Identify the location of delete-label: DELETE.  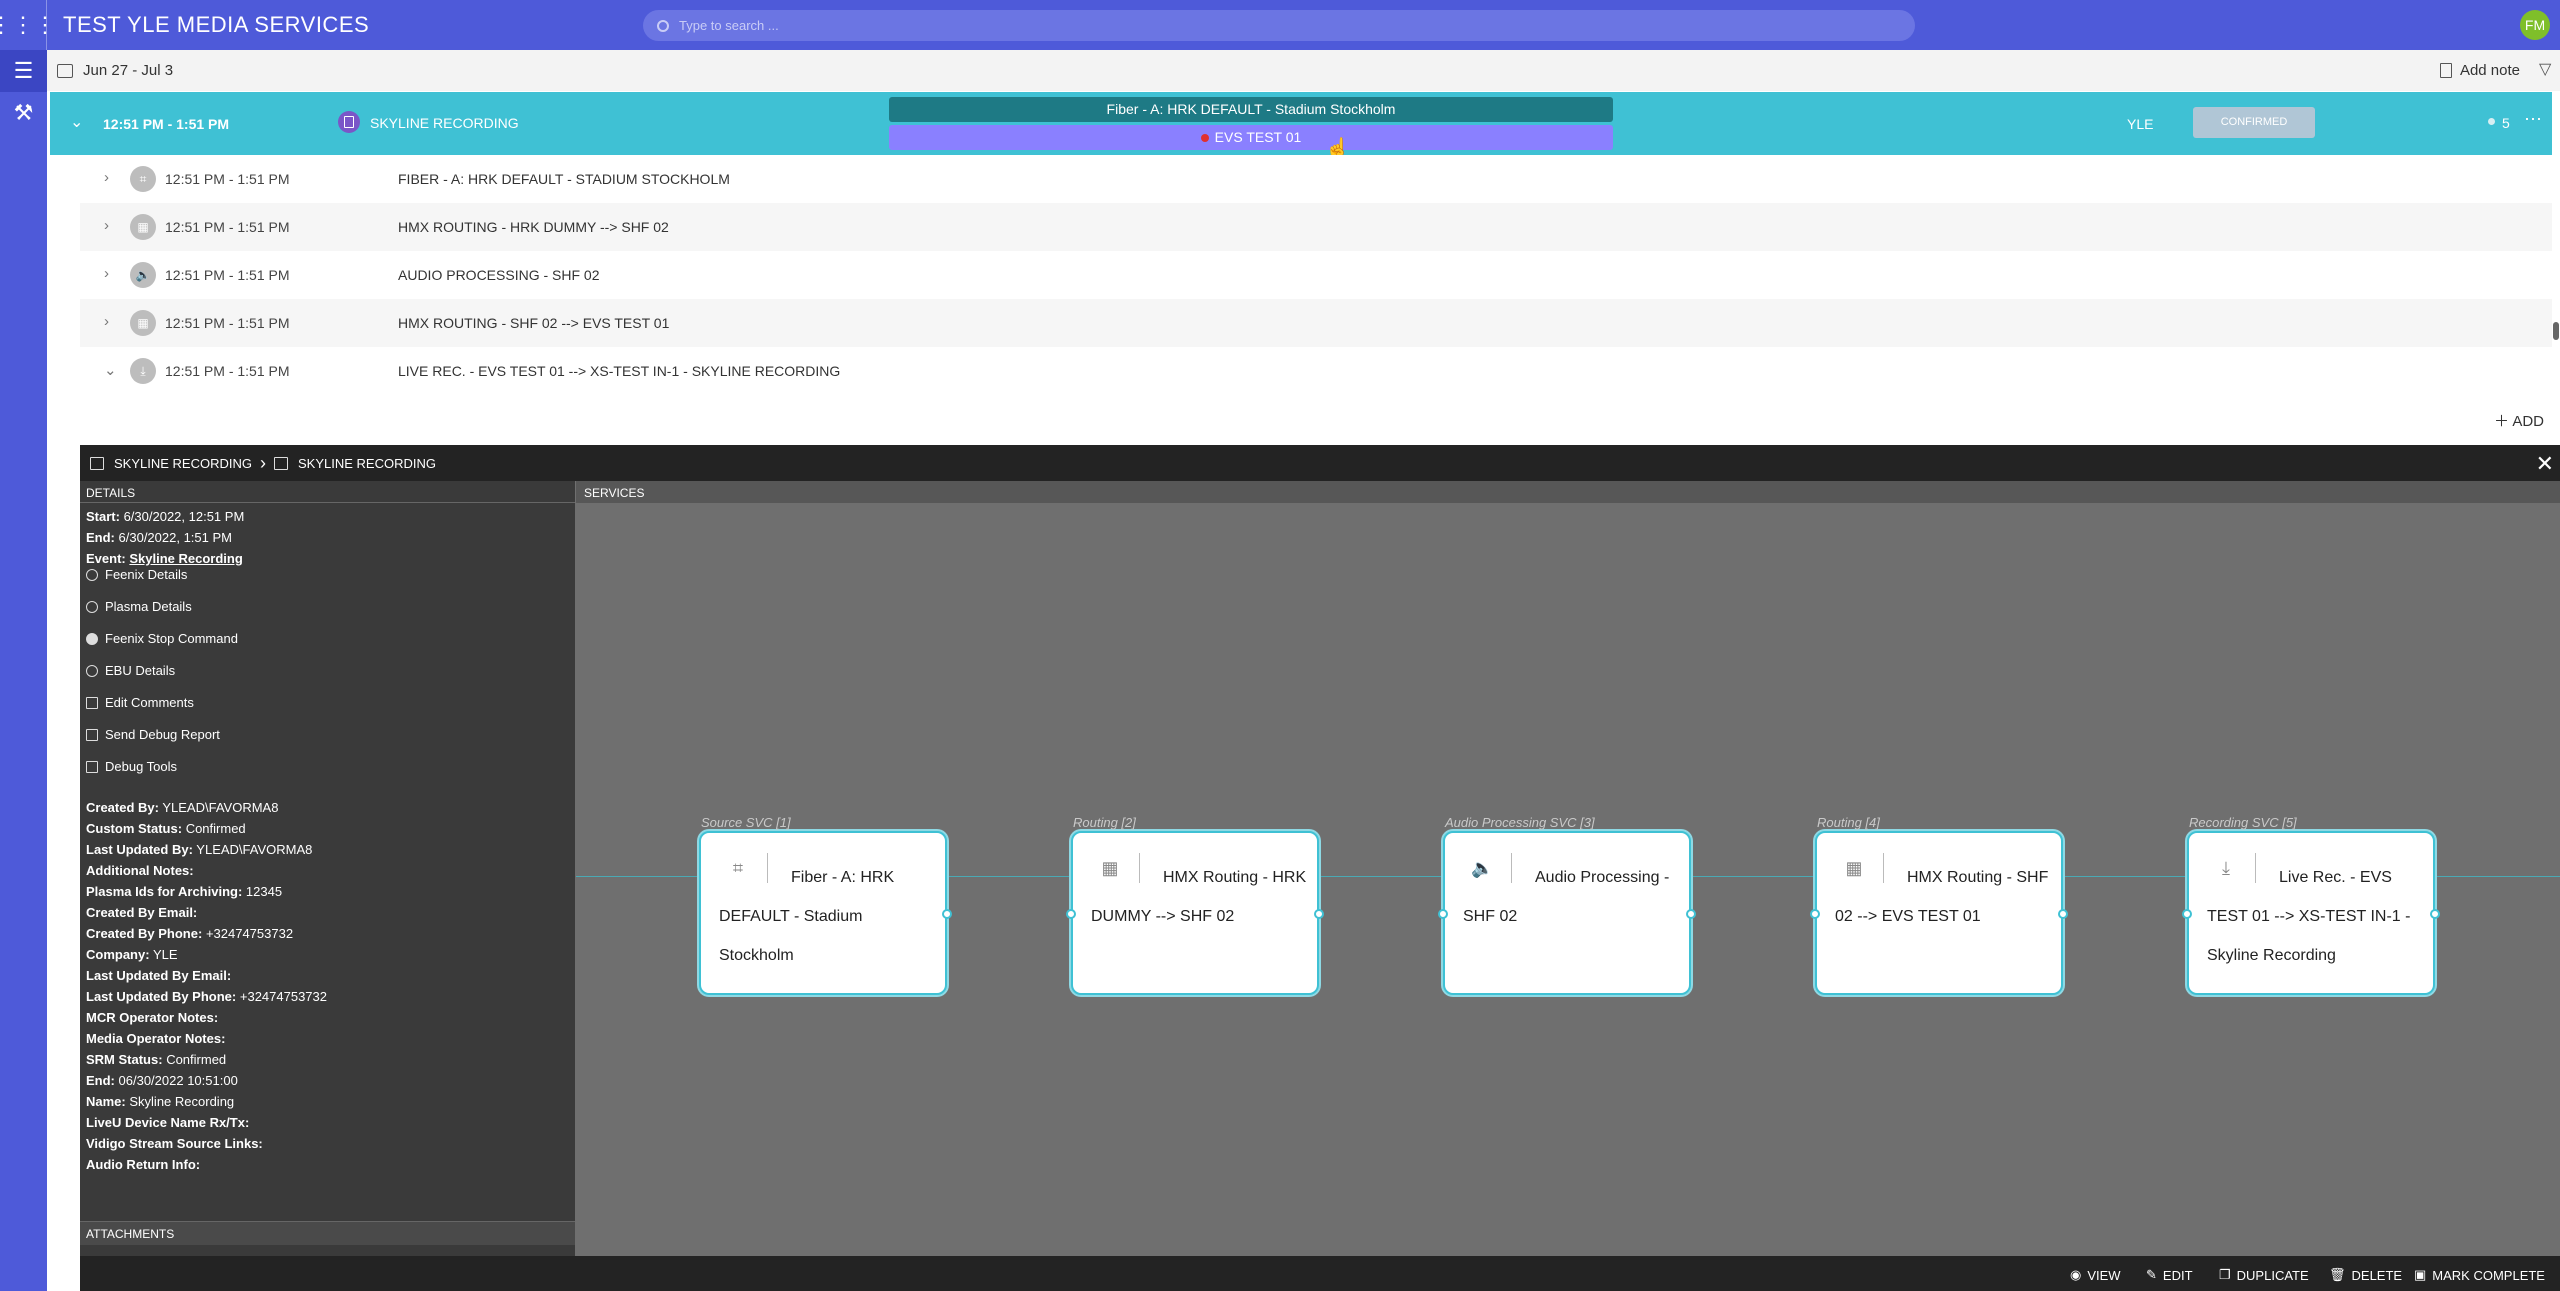
(2377, 1275).